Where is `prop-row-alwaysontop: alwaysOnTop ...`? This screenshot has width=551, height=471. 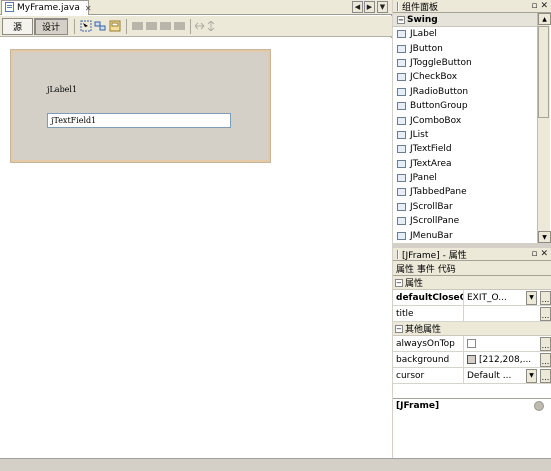
prop-row-alwaysontop: alwaysOnTop ... is located at coordinates (472, 344).